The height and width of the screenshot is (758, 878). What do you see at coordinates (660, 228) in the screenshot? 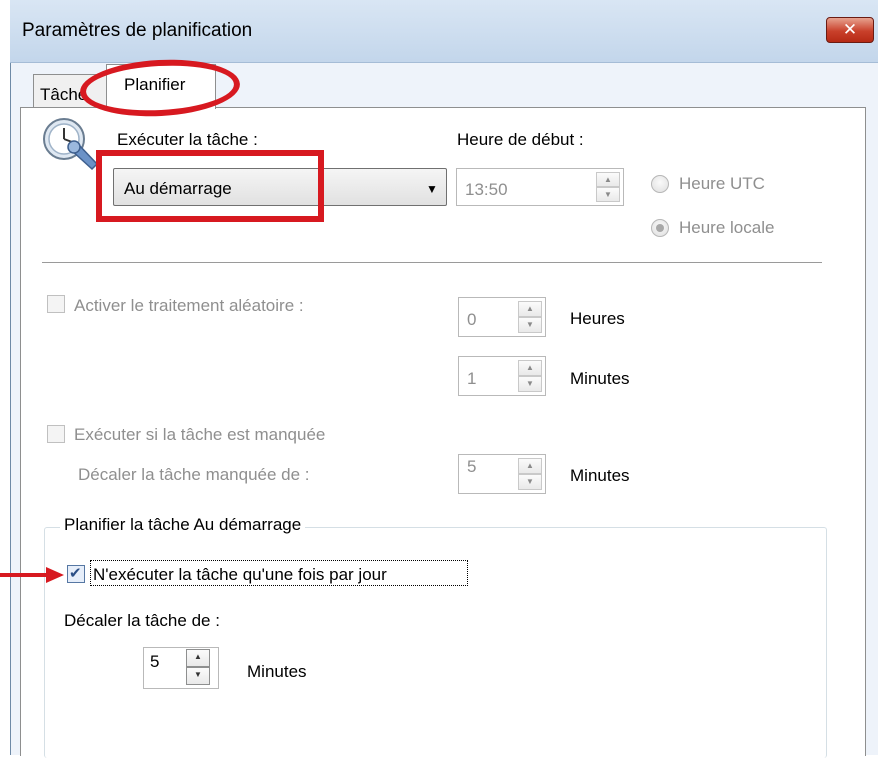
I see `local-time-radio` at bounding box center [660, 228].